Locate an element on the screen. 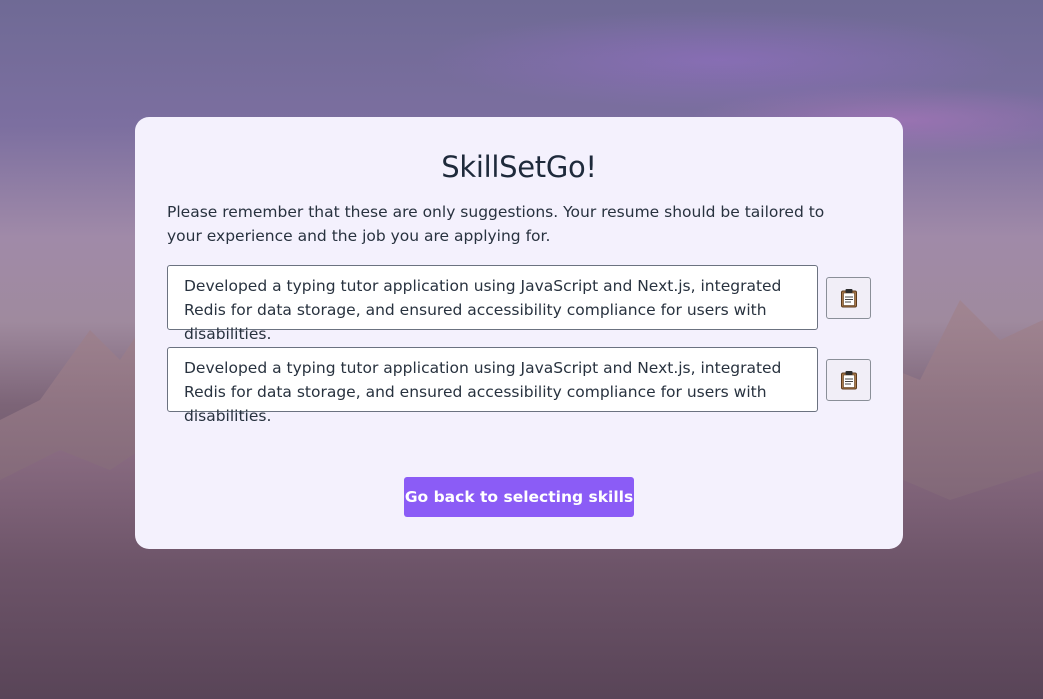 Image resolution: width=1043 pixels, height=699 pixels. app-title: SkillSetGo! is located at coordinates (519, 167).